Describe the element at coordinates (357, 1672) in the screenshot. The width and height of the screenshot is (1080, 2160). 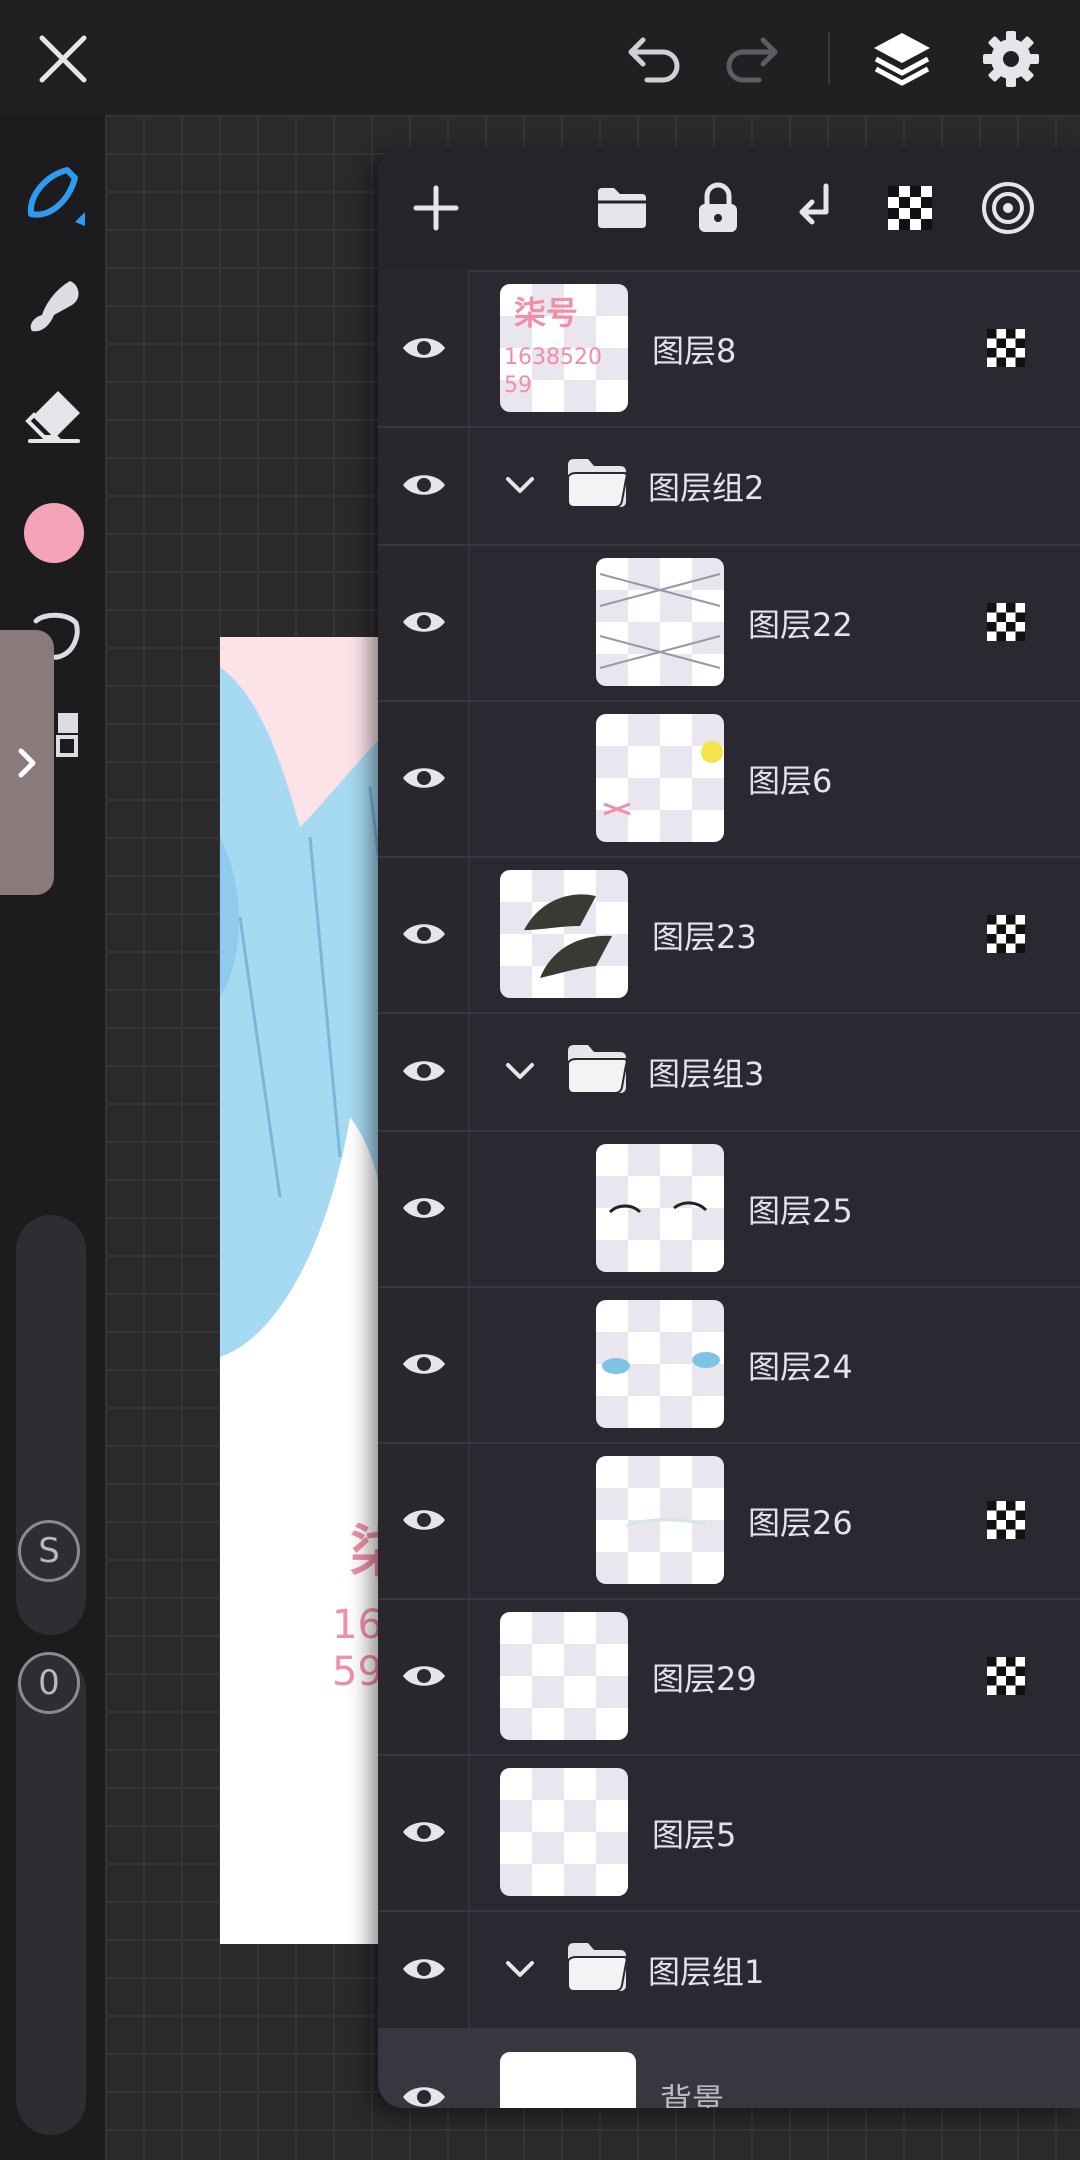
I see `watermark-number-line2: 59` at that location.